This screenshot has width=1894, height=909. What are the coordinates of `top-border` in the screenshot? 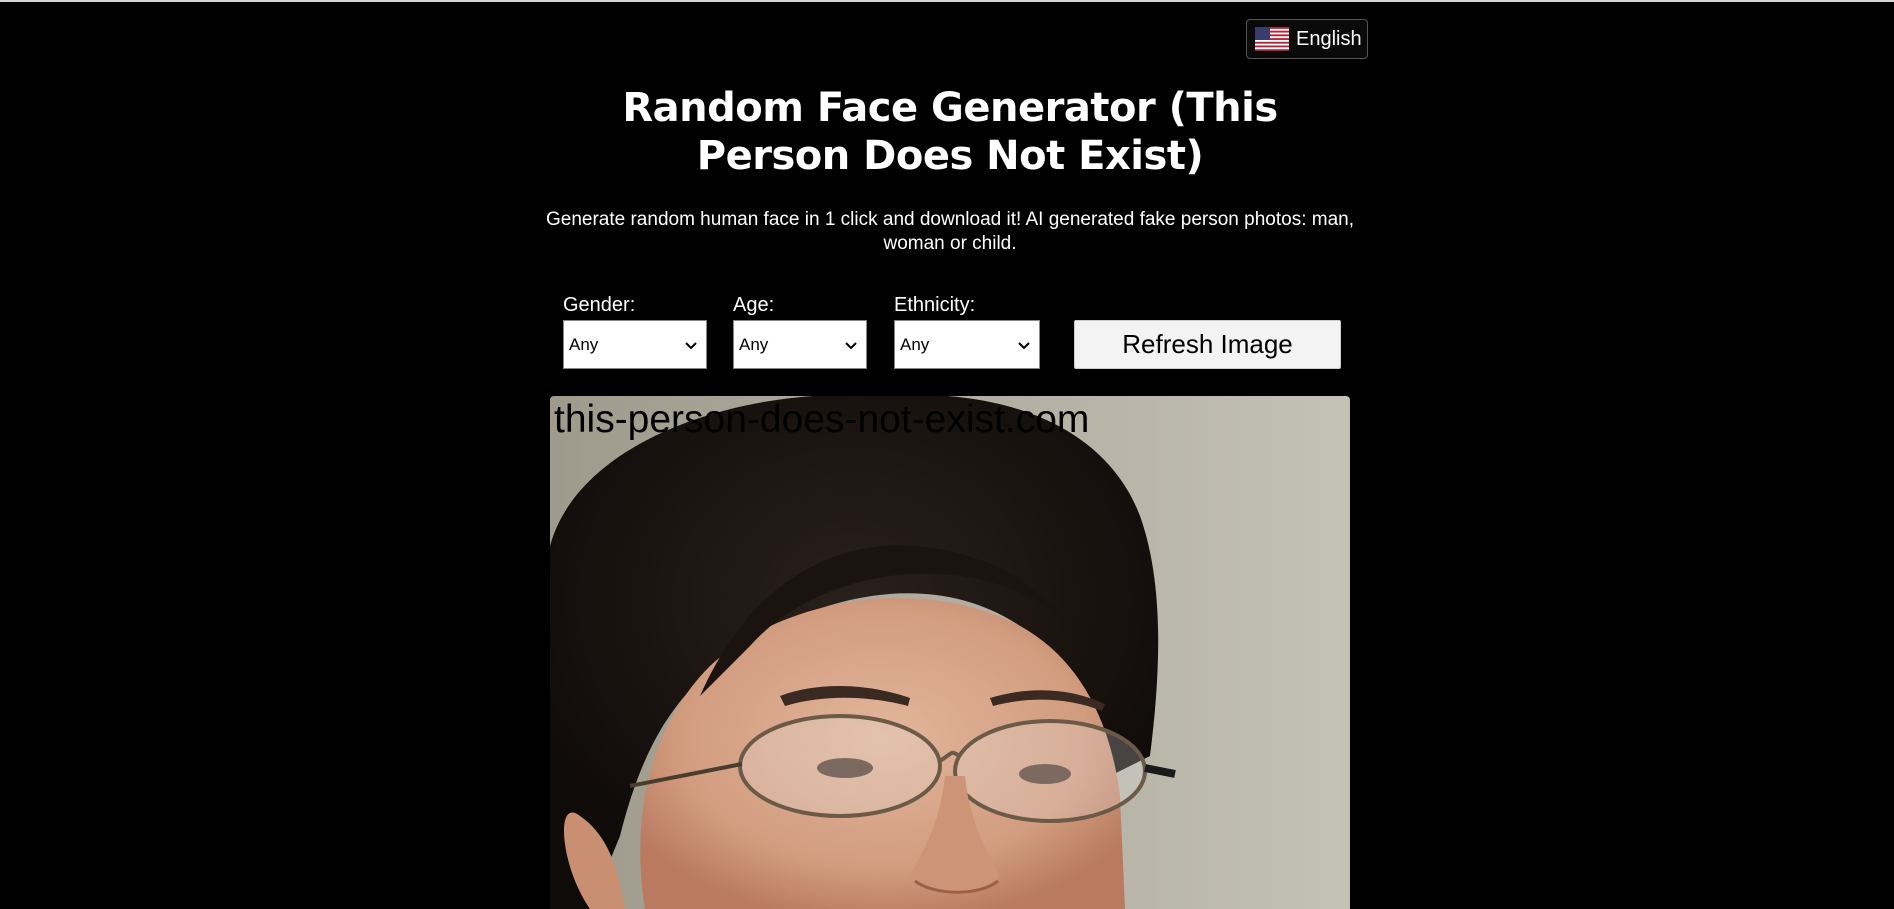 It's located at (947, 1).